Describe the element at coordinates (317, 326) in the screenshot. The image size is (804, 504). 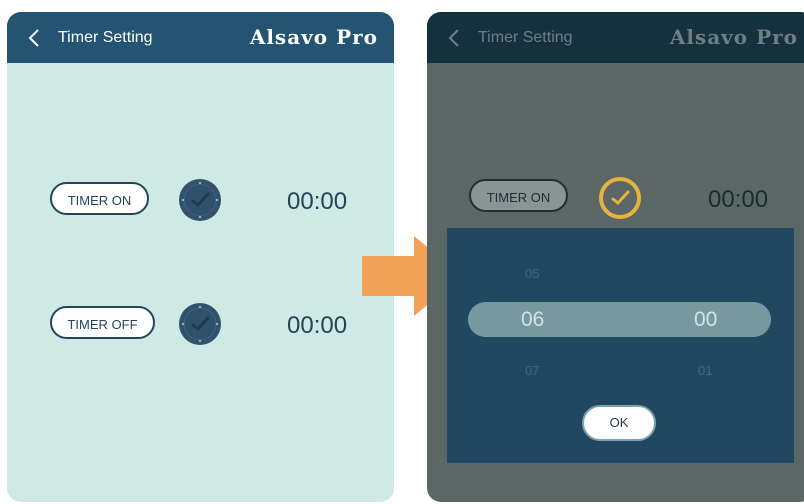
I see `timer-off-time: 00:00` at that location.